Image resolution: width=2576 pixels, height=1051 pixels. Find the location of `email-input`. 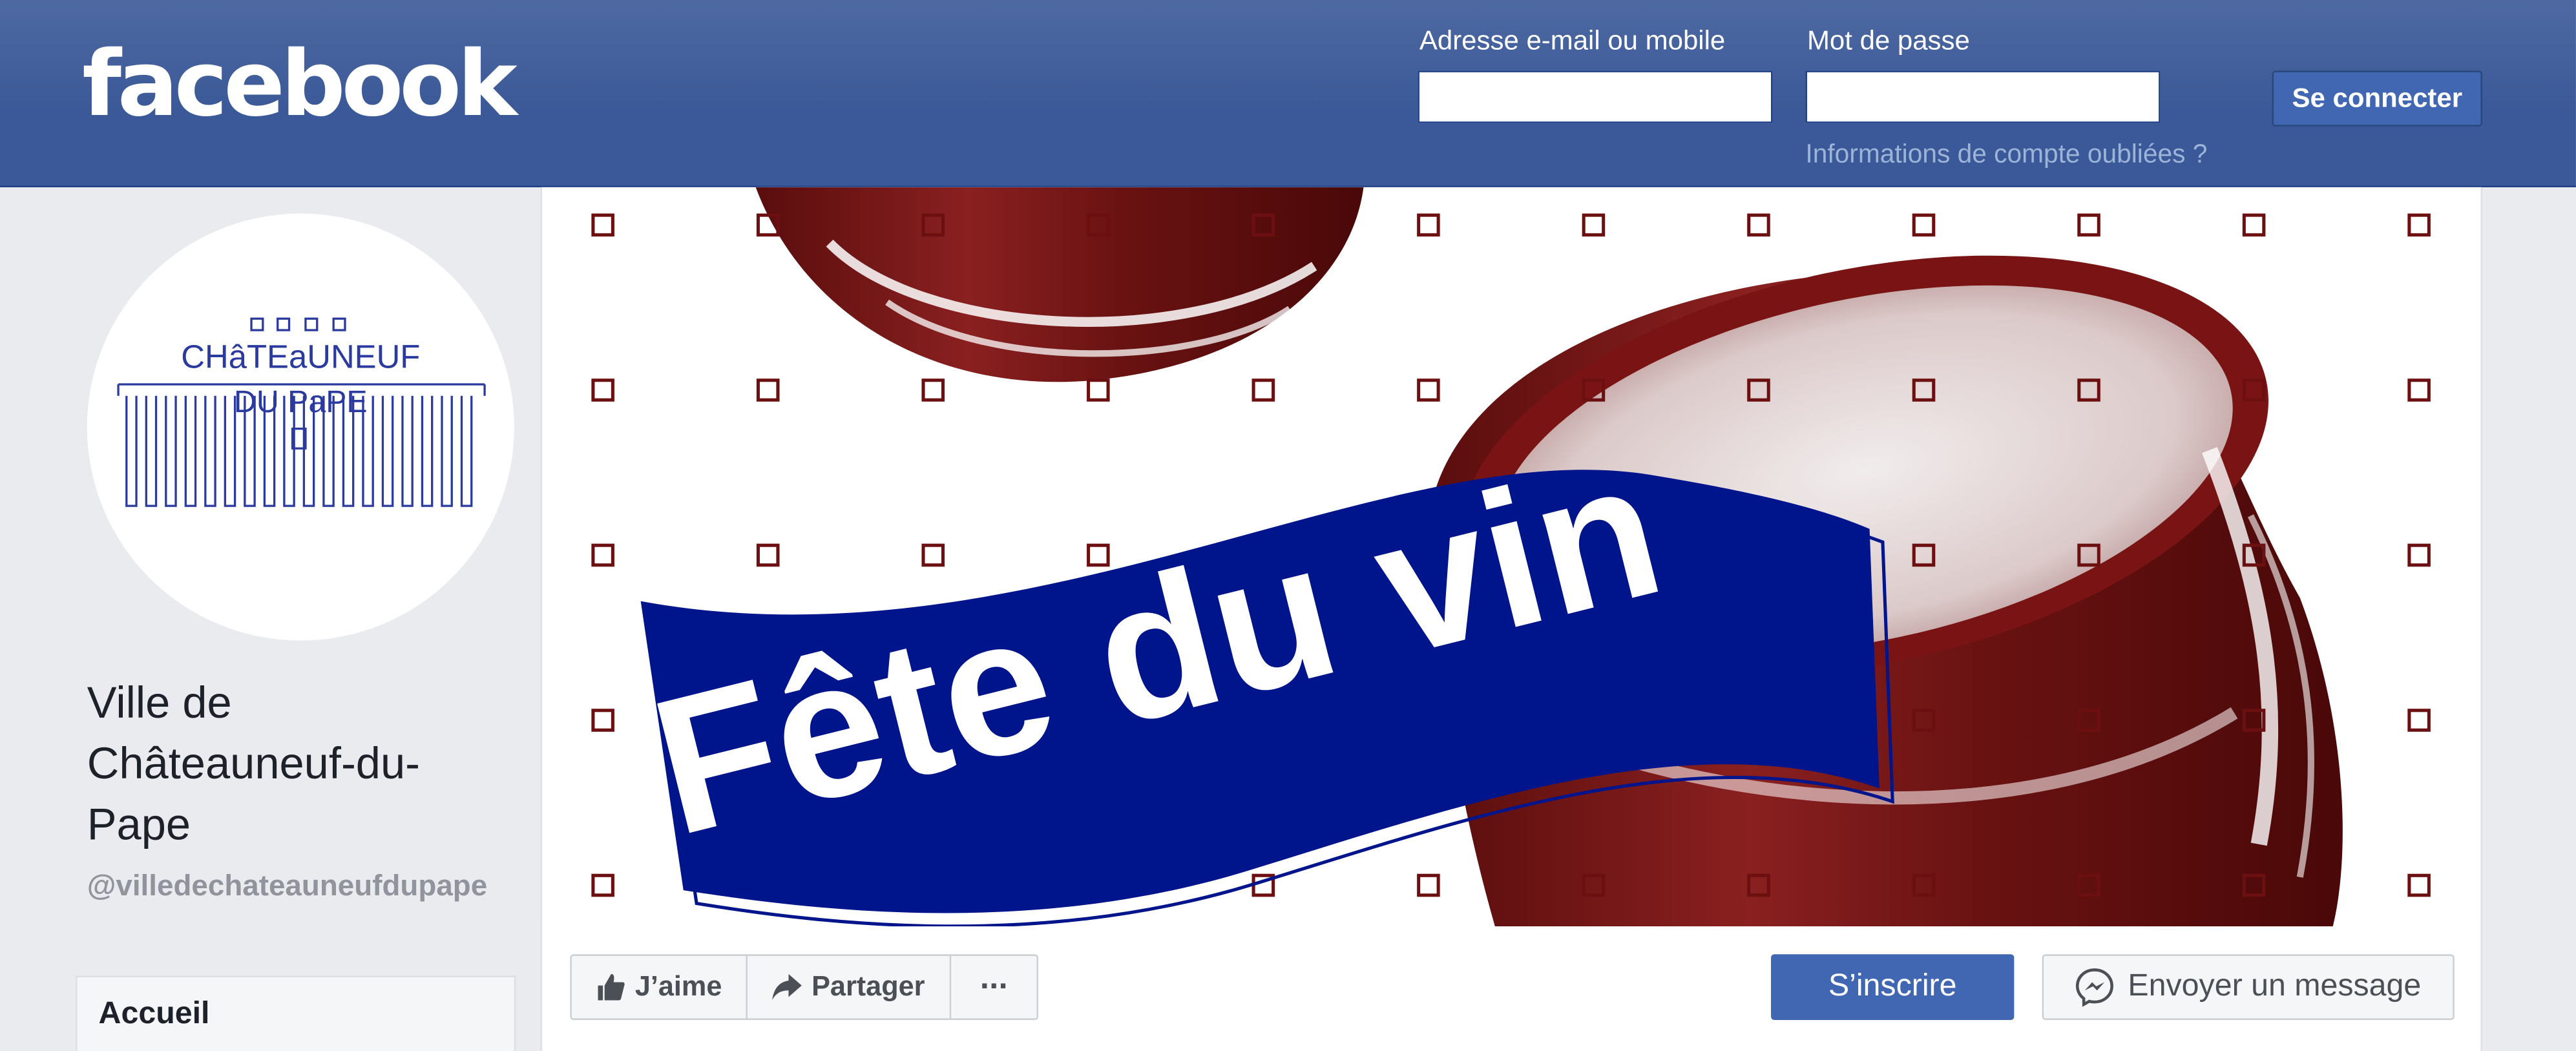

email-input is located at coordinates (1595, 96).